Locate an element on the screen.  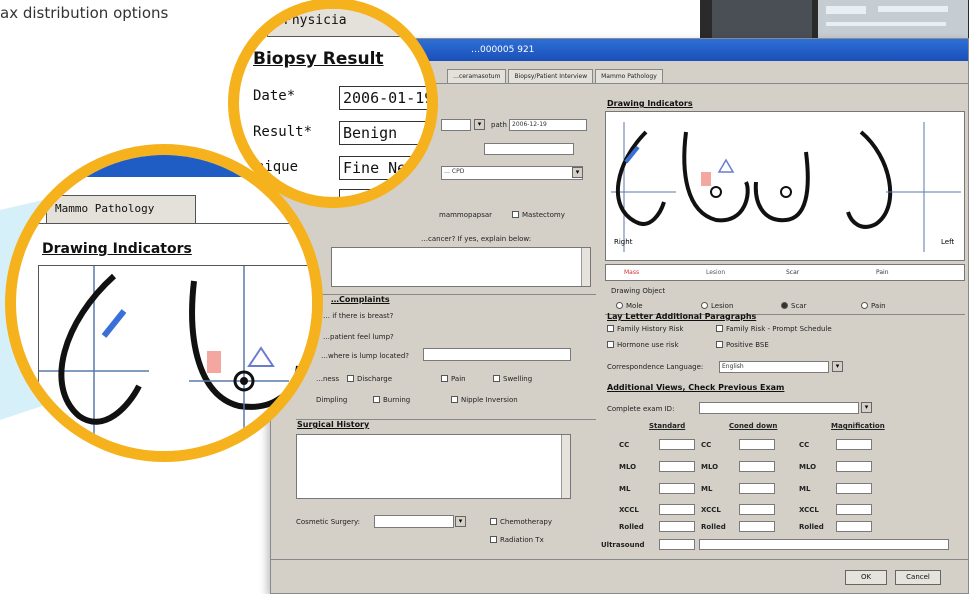
row-xccl-label: XCCL is located at coordinates (629, 510).